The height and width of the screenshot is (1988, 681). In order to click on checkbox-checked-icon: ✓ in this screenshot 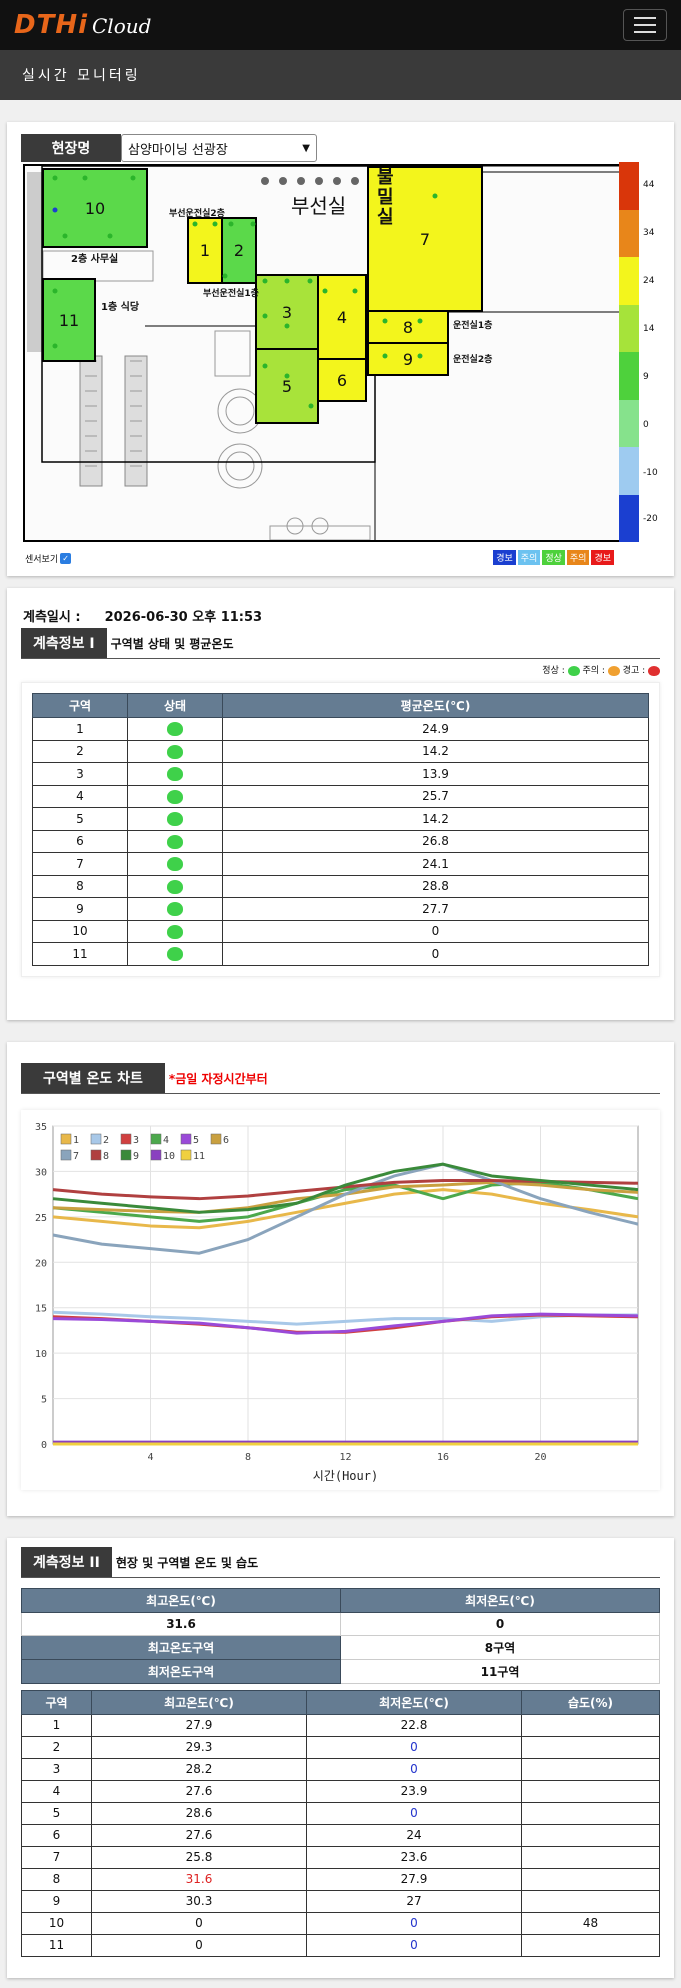, I will do `click(66, 558)`.